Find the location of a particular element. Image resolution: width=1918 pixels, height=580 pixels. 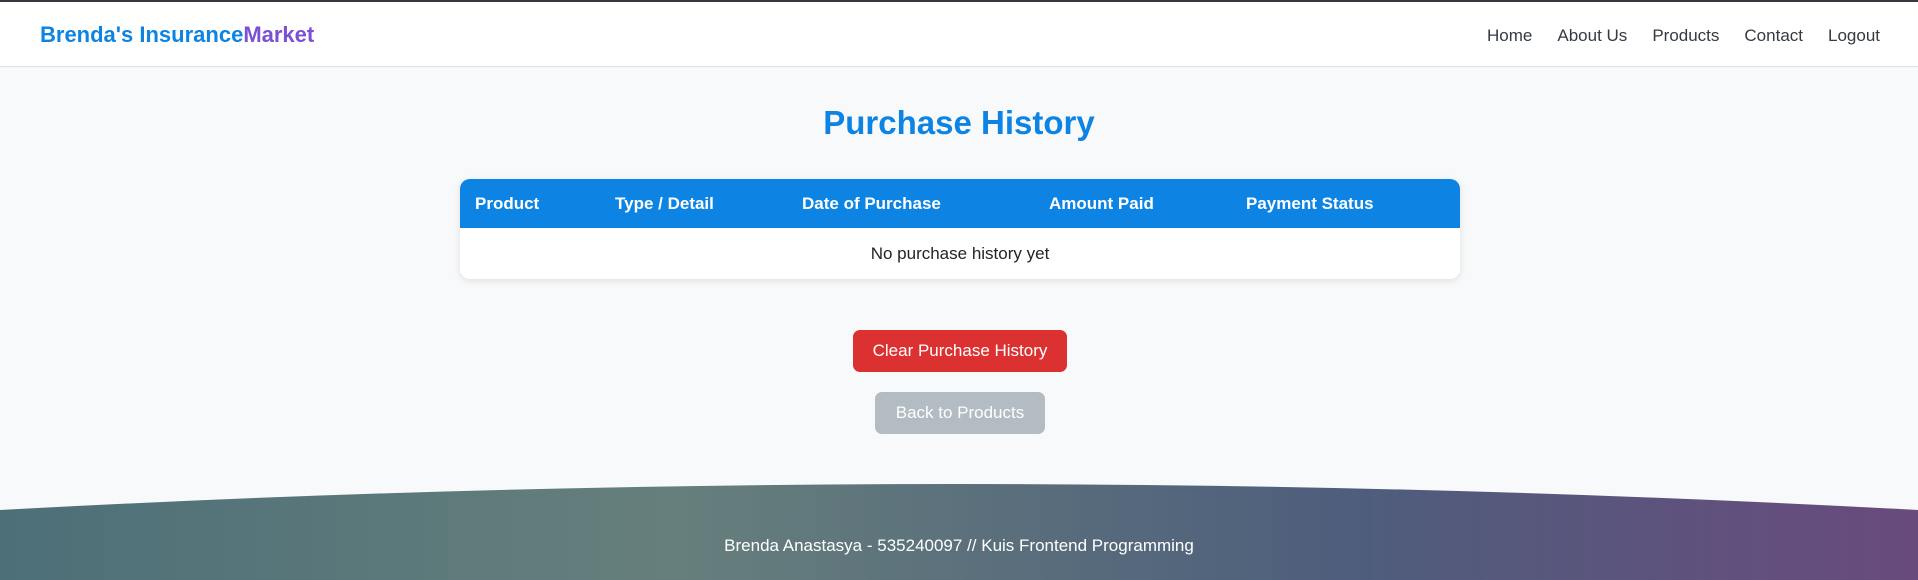

column-header-date-of-purchase: Date of Purchase is located at coordinates (871, 203).